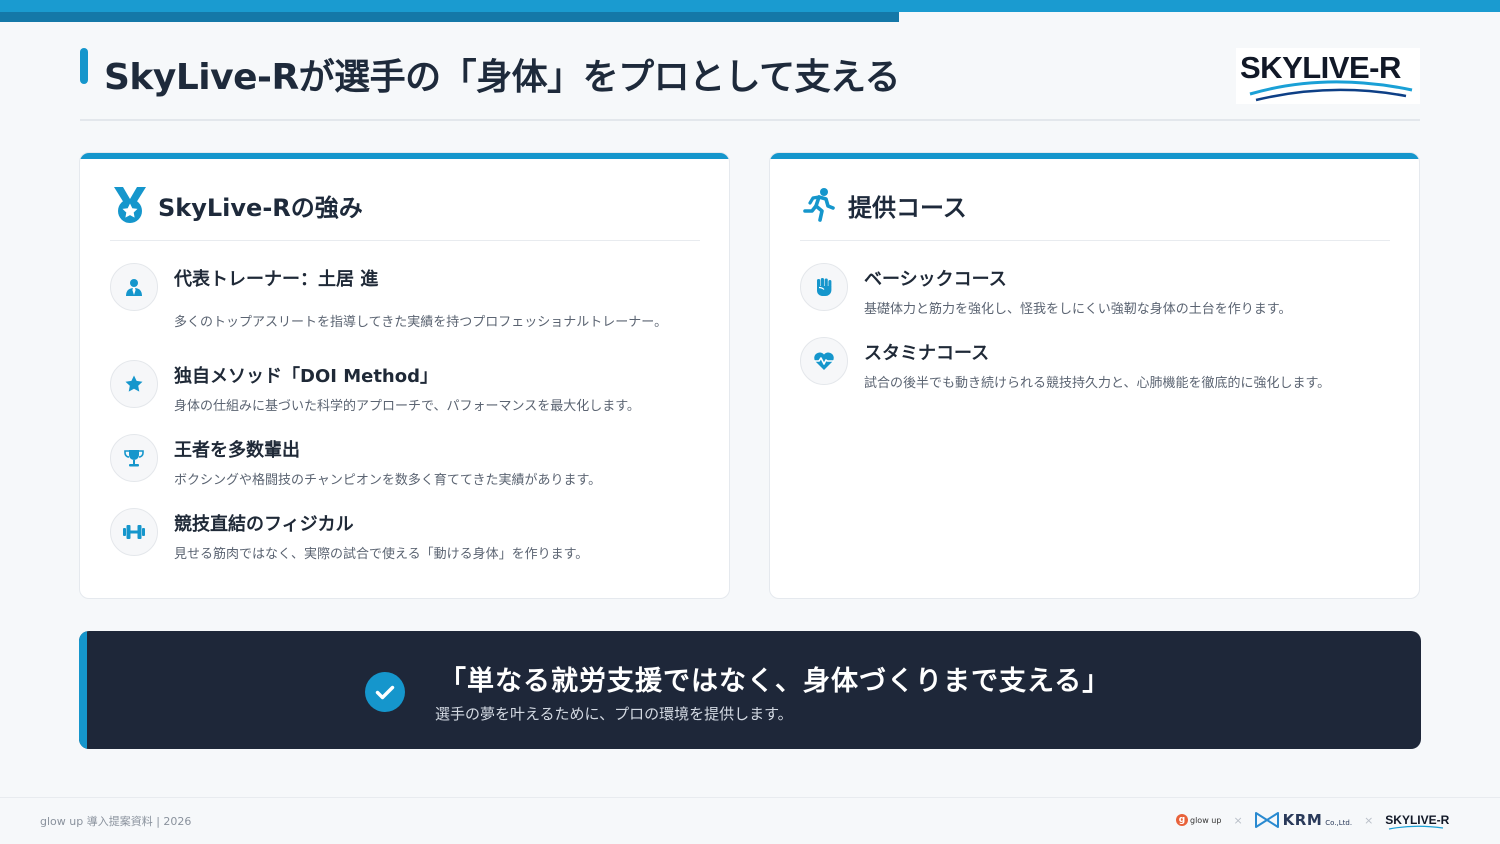  Describe the element at coordinates (1206, 820) in the screenshot. I see `glowup-logo-text: glow up` at that location.